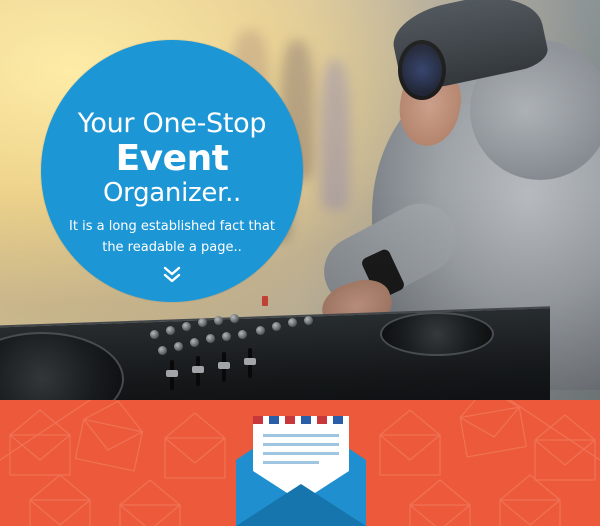 Image resolution: width=600 pixels, height=526 pixels. What do you see at coordinates (172, 274) in the screenshot?
I see `double-chevron-down-icon` at bounding box center [172, 274].